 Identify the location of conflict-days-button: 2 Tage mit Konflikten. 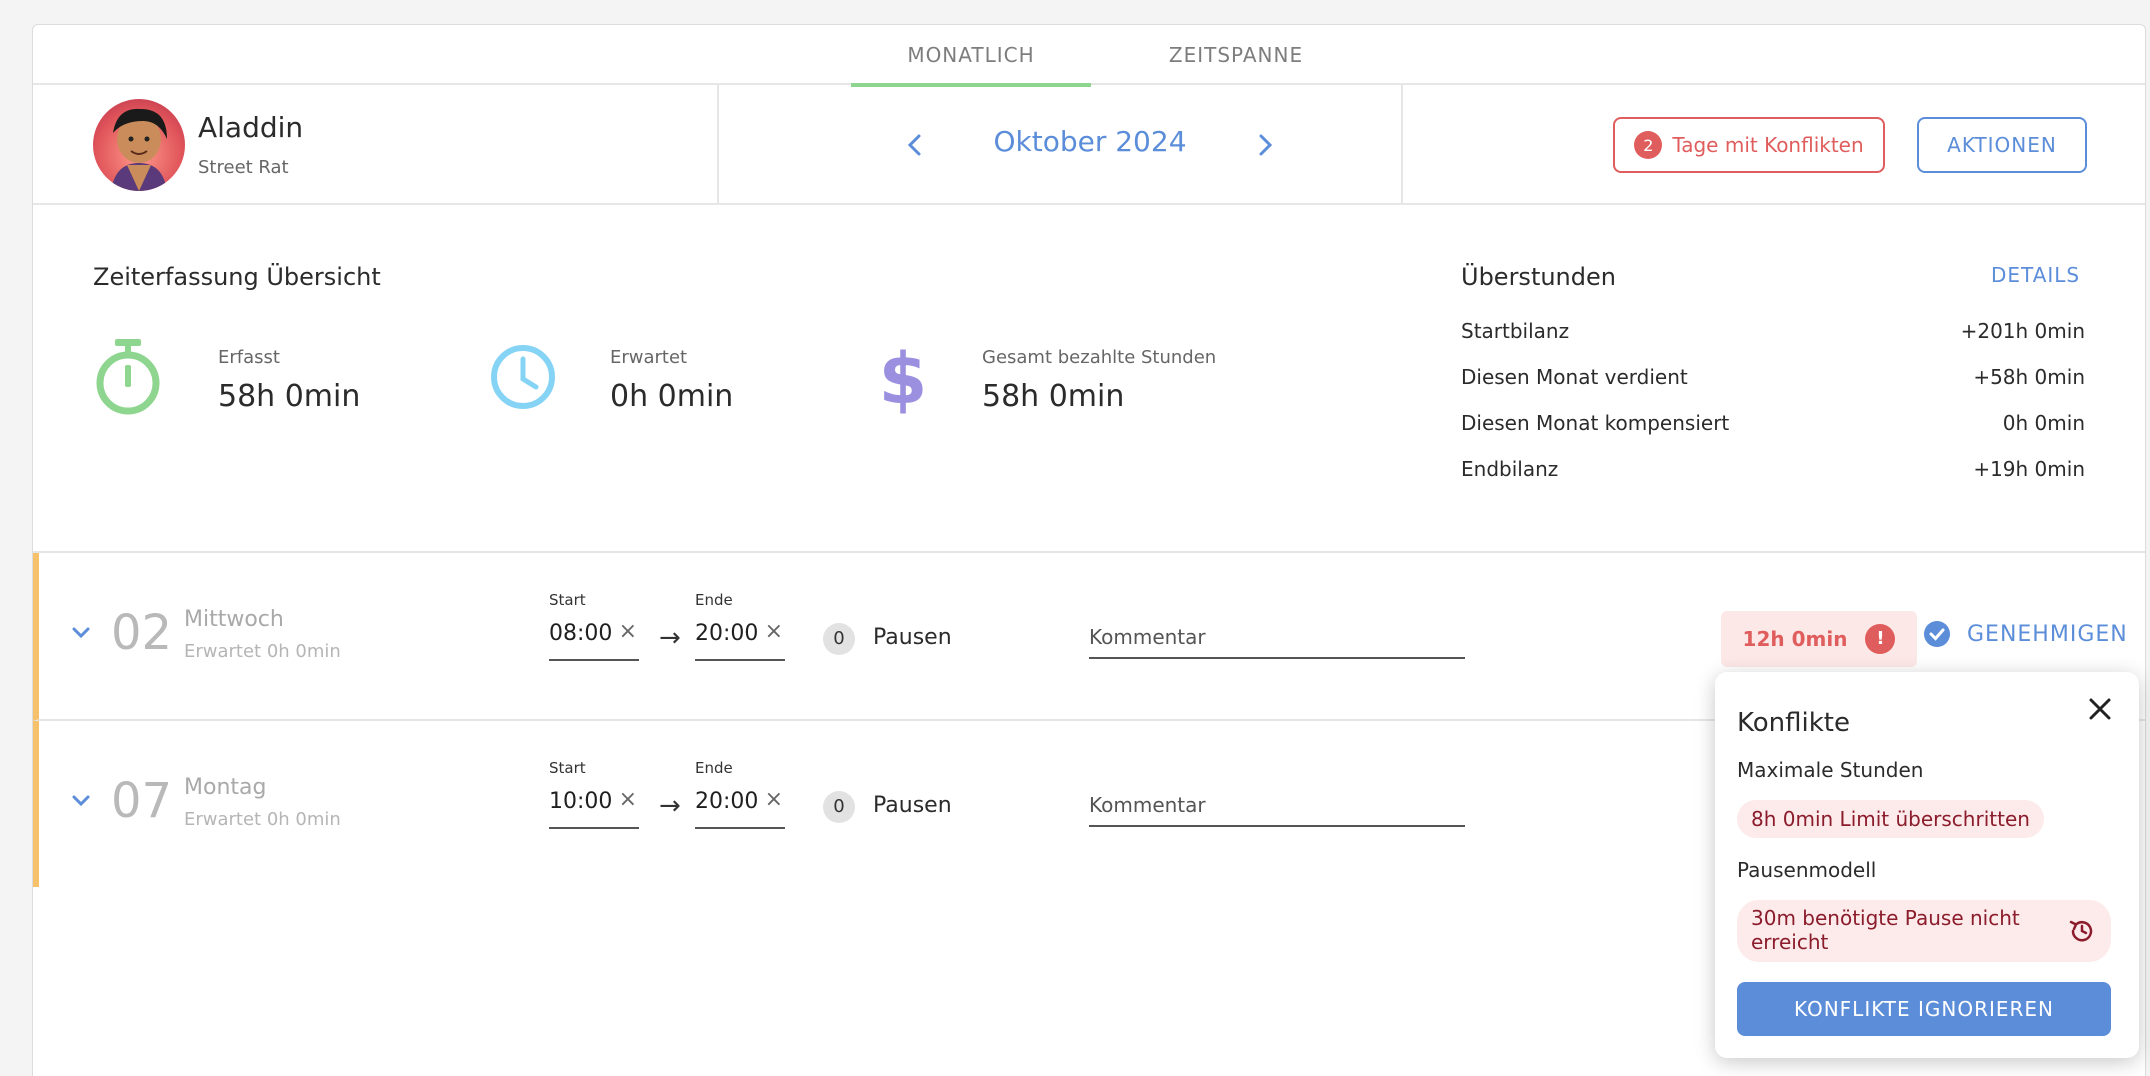
(1749, 145).